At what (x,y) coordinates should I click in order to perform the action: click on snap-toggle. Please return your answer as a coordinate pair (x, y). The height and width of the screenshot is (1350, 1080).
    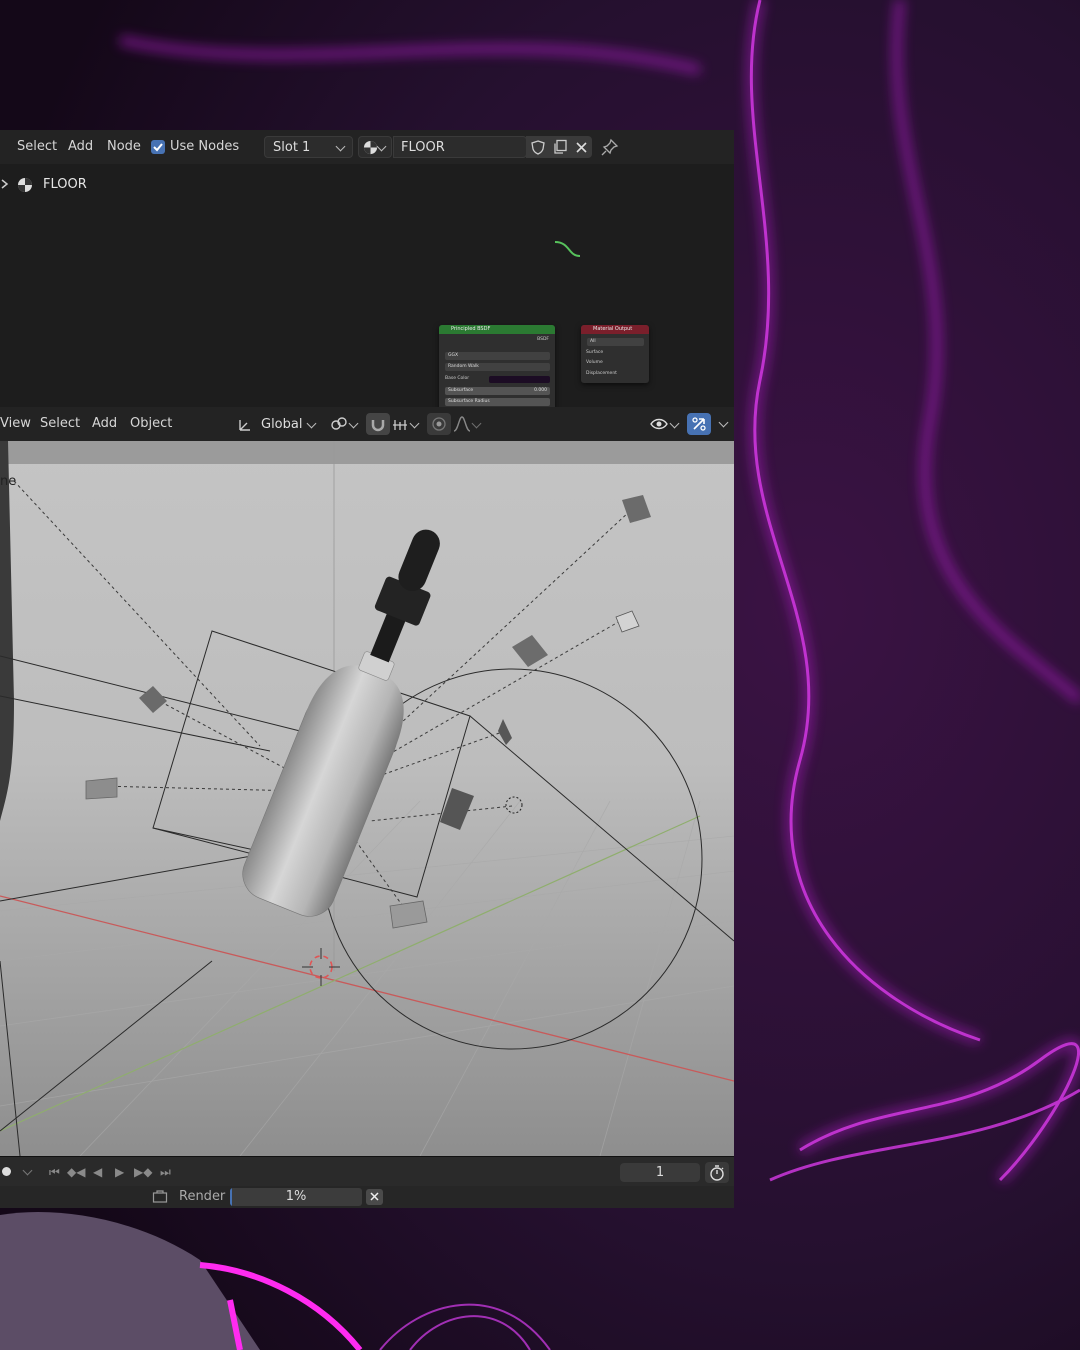
    Looking at the image, I should click on (378, 424).